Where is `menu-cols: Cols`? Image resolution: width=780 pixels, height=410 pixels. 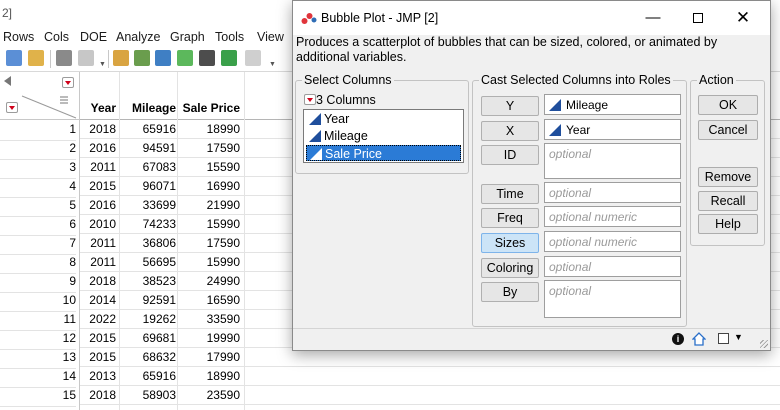 menu-cols: Cols is located at coordinates (56, 37).